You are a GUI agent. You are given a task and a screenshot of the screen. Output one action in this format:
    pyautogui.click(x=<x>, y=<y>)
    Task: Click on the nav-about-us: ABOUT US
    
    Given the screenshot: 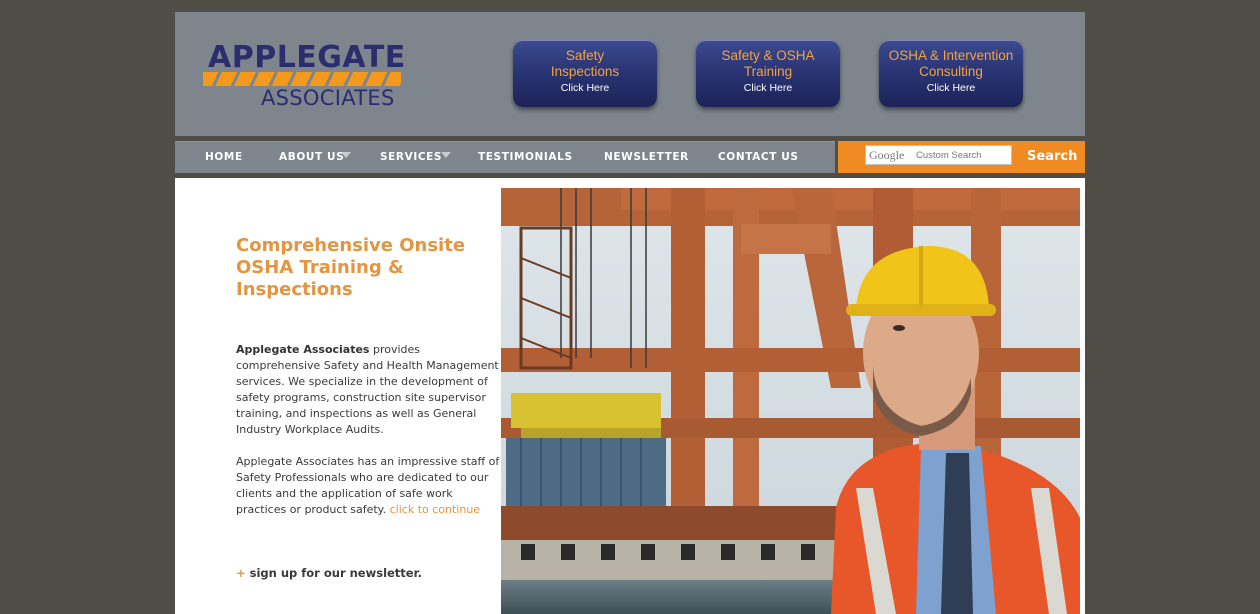 What is the action you would take?
    pyautogui.click(x=311, y=157)
    